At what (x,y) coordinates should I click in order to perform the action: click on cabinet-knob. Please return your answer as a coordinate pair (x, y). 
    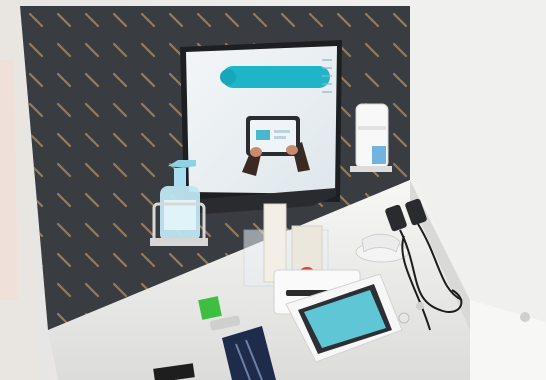
    Looking at the image, I should click on (525, 317).